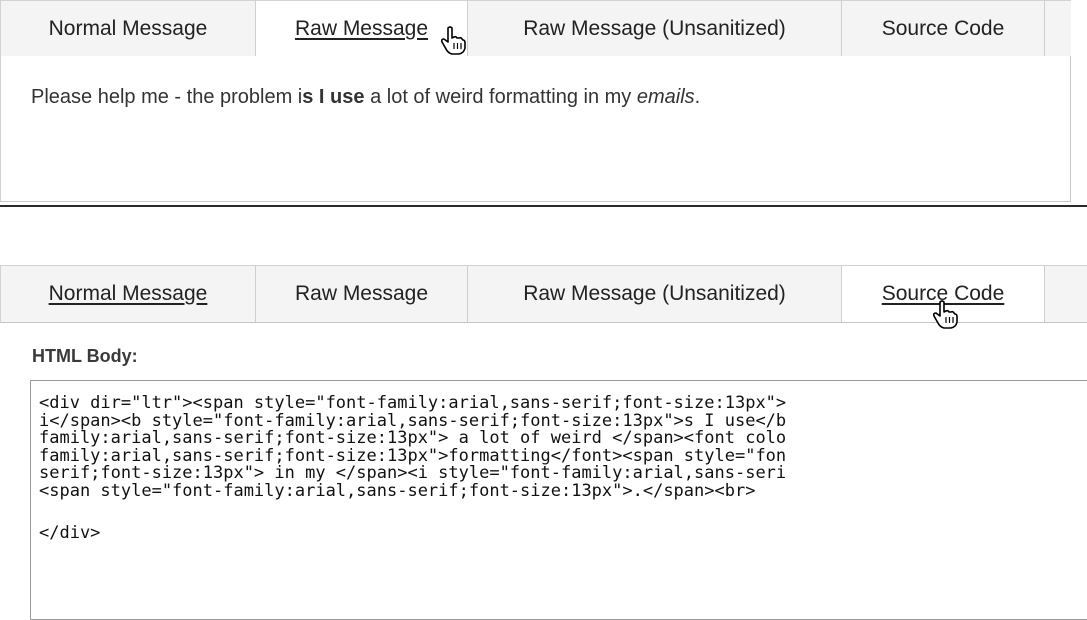 Image resolution: width=1087 pixels, height=620 pixels. Describe the element at coordinates (697, 97) in the screenshot. I see `message-part: .` at that location.